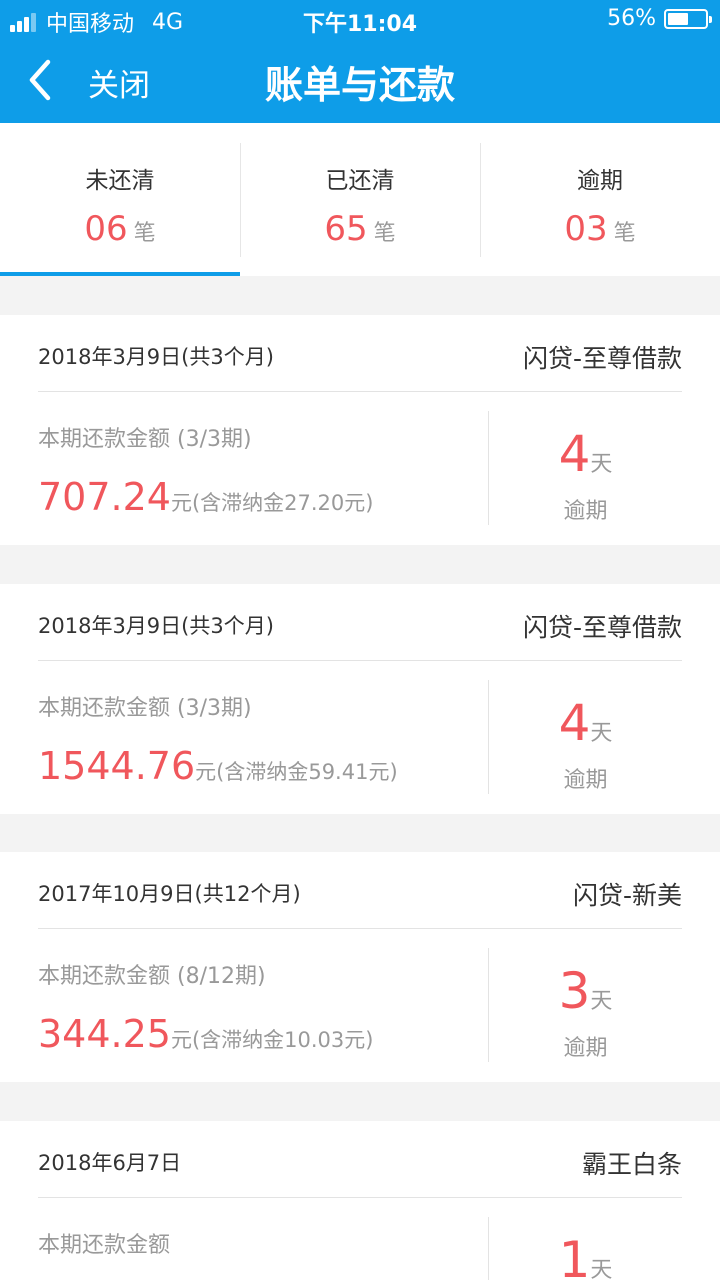 The height and width of the screenshot is (1280, 720). What do you see at coordinates (586, 229) in the screenshot?
I see `tab-count-number: 03` at bounding box center [586, 229].